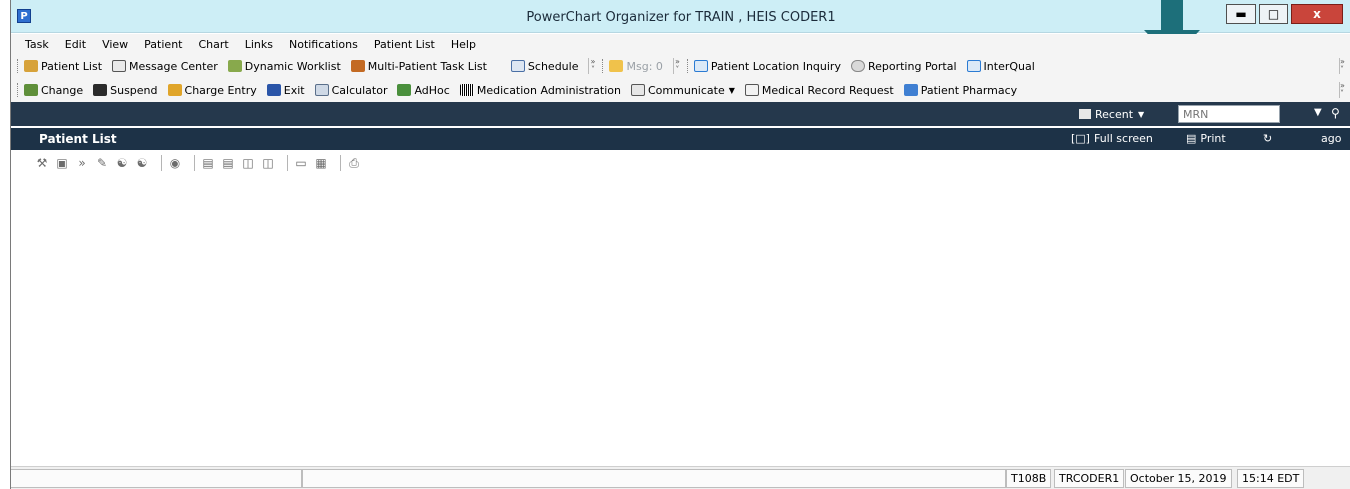 Image resolution: width=1350 pixels, height=489 pixels. I want to click on dynamic-worklist-button: Dynamic Worklist, so click(284, 66).